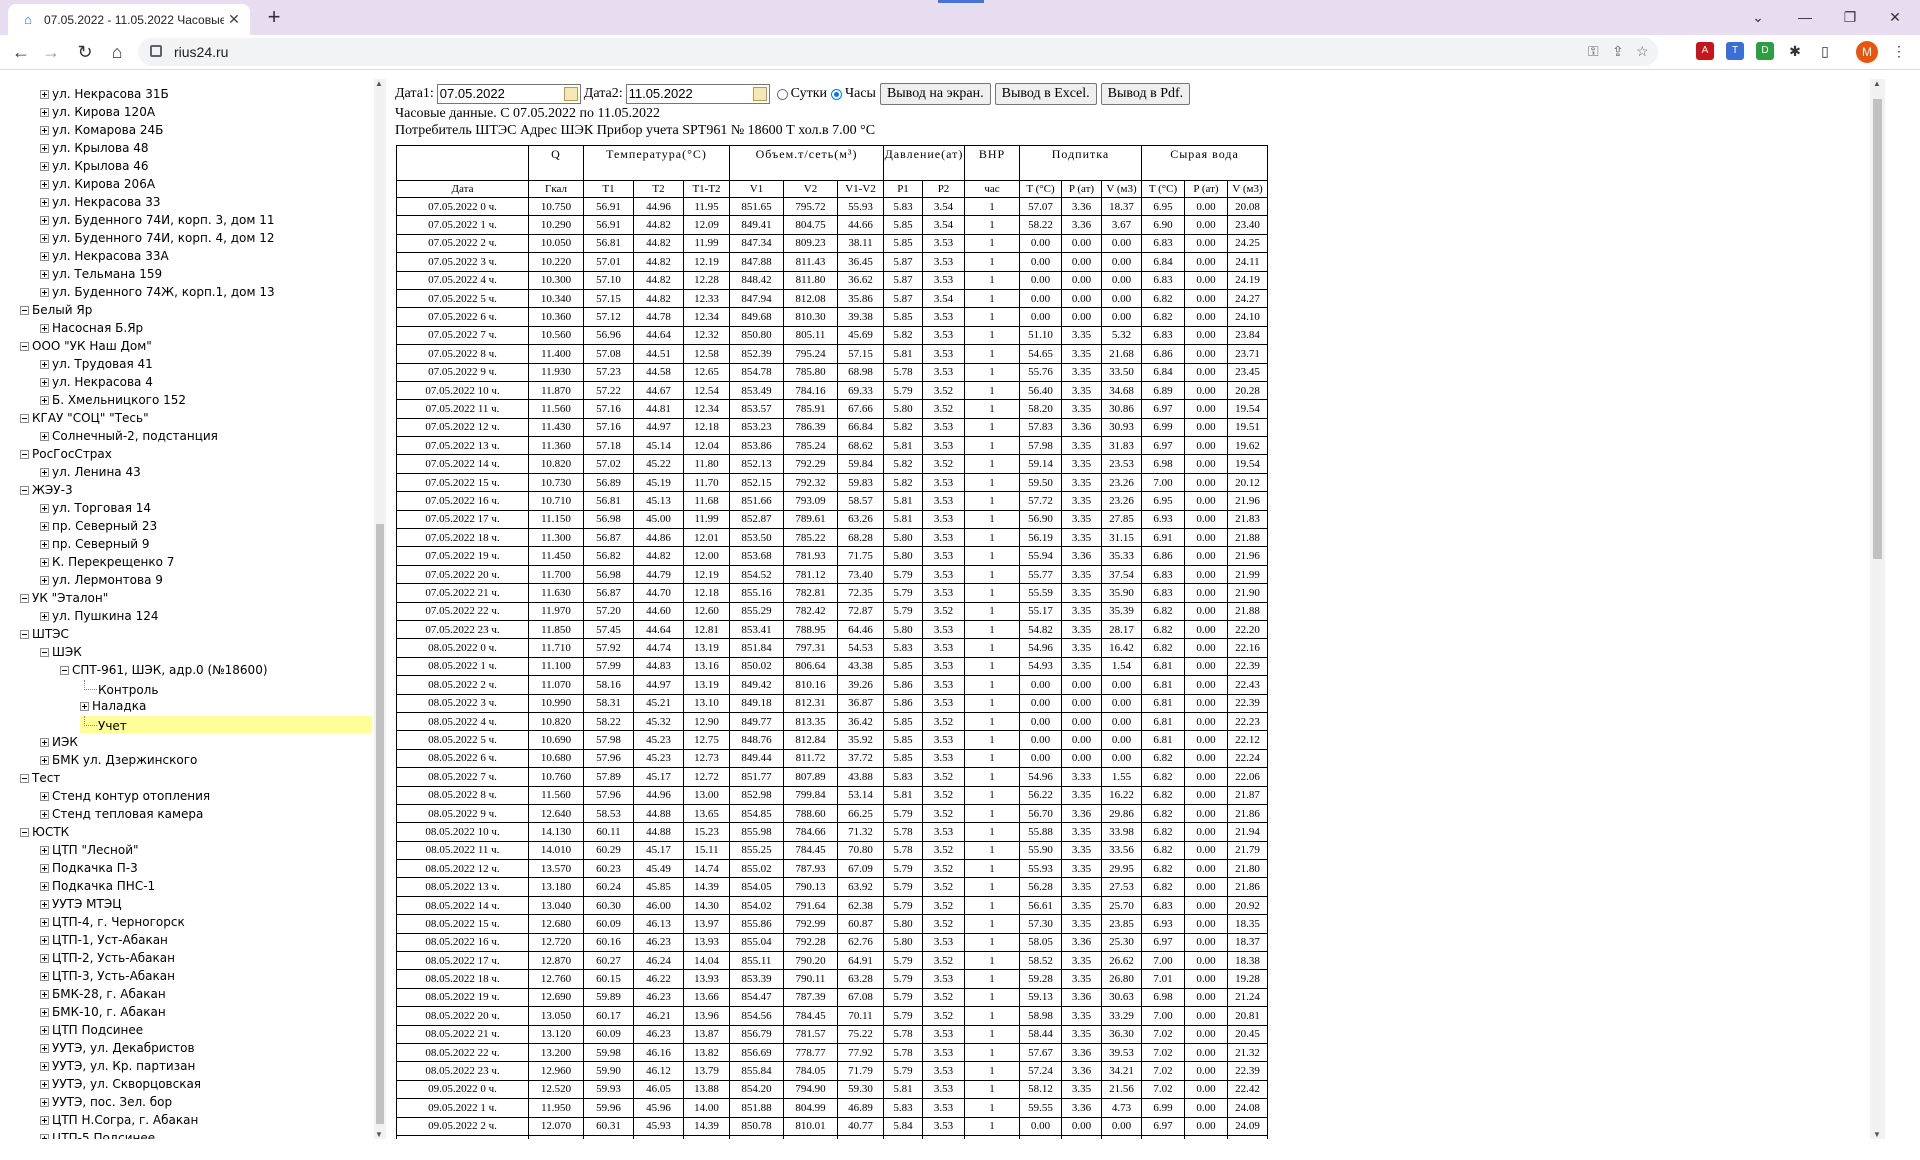 Image resolution: width=1920 pixels, height=1160 pixels. I want to click on de-extension-icon: D, so click(1765, 51).